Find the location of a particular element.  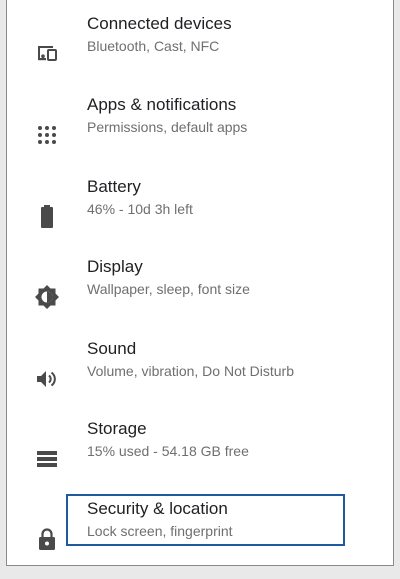

settings-item-connected-devices: Connected devices Bluetooth, Cast, NFC is located at coordinates (200, 54).